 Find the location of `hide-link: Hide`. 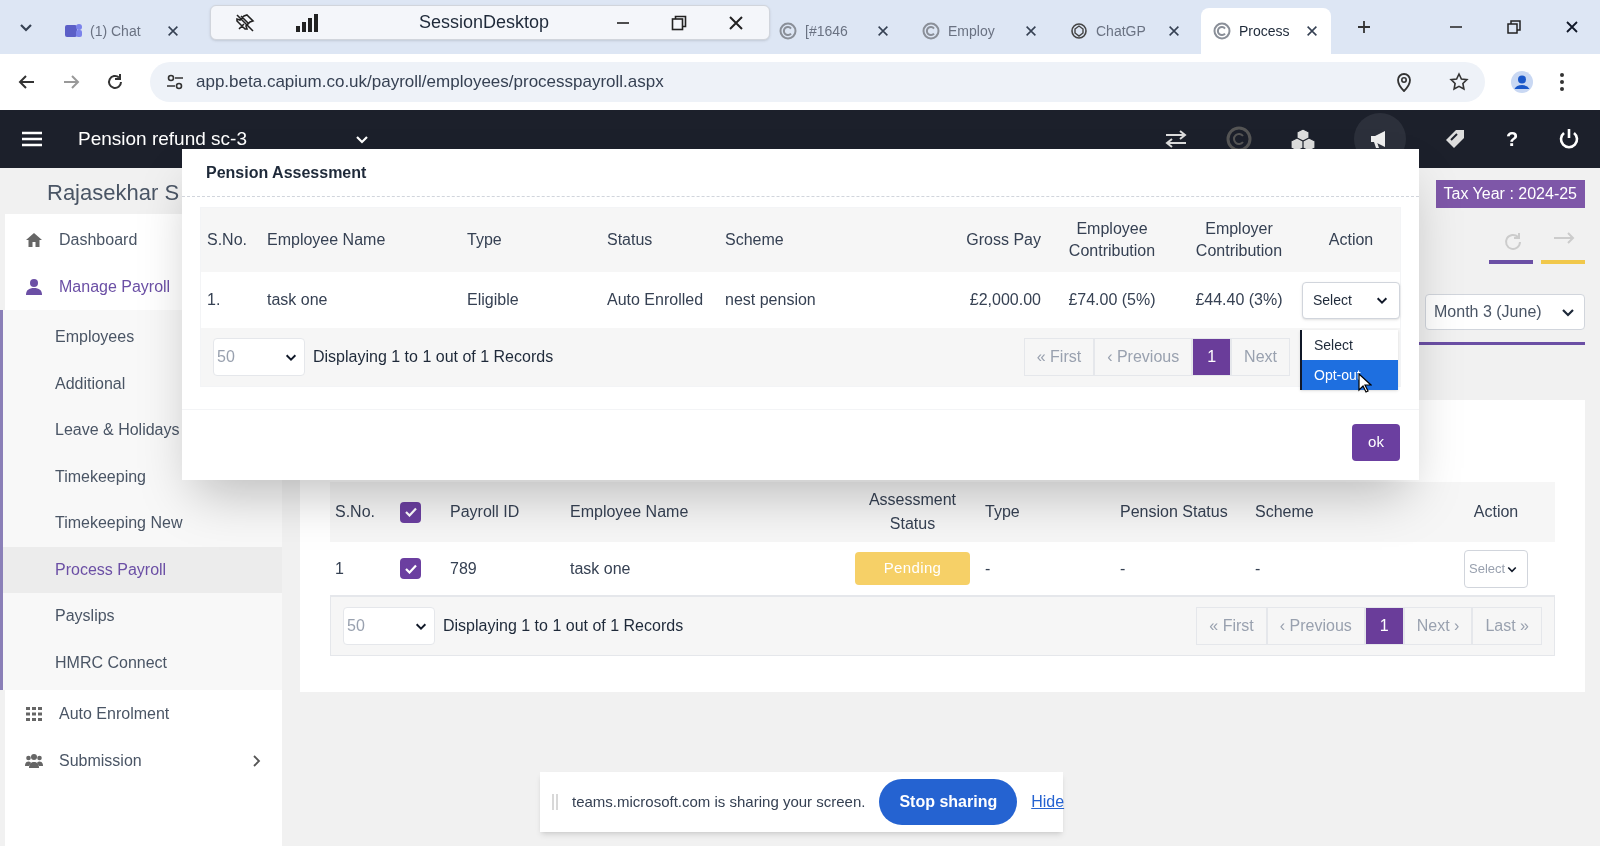

hide-link: Hide is located at coordinates (1048, 802).